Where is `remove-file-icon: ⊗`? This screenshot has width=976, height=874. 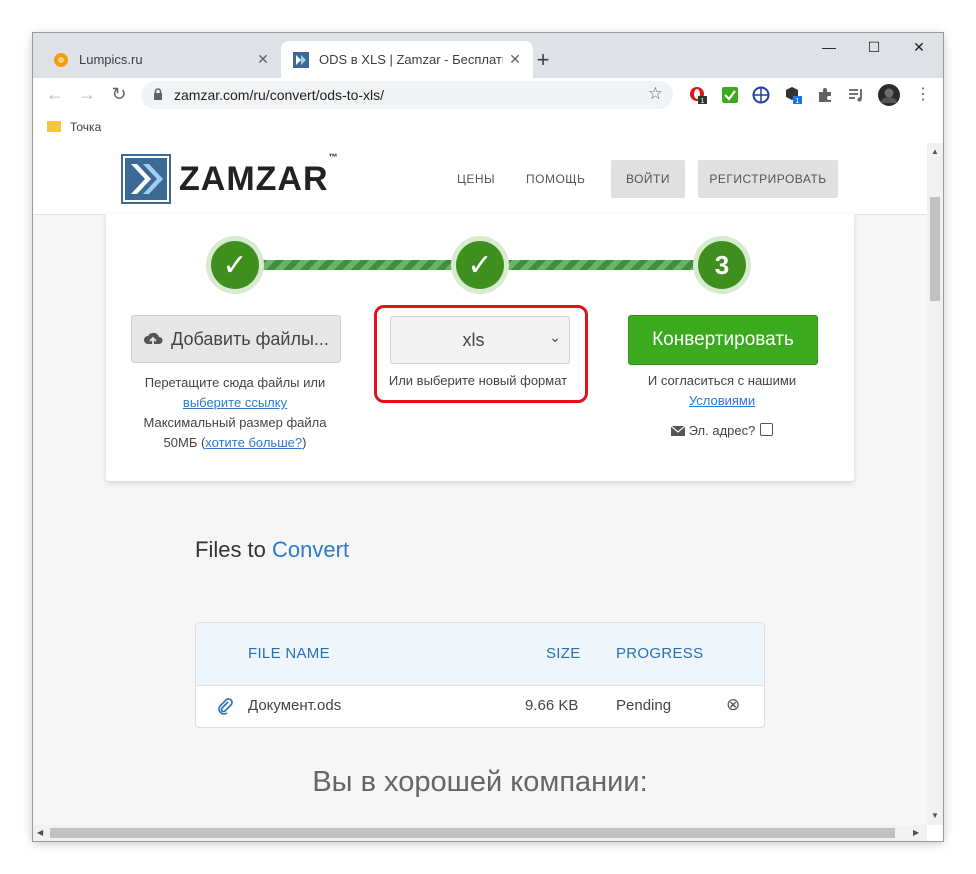 remove-file-icon: ⊗ is located at coordinates (733, 705).